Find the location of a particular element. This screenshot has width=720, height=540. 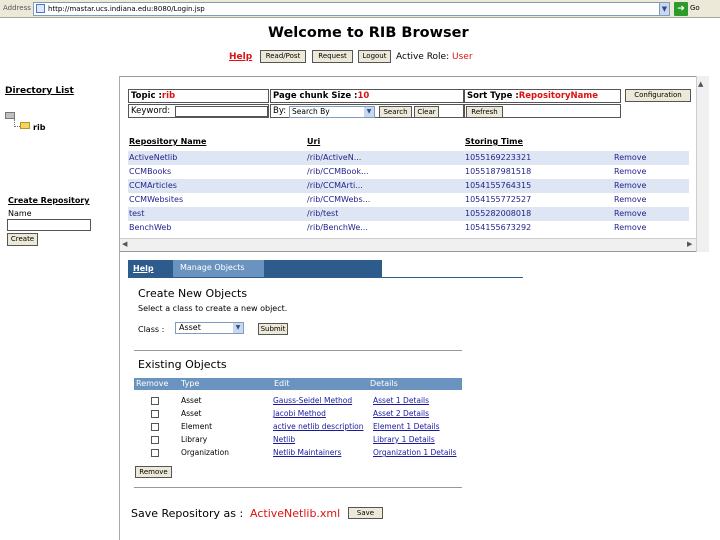

vertical-scrollbar is located at coordinates (702, 164).